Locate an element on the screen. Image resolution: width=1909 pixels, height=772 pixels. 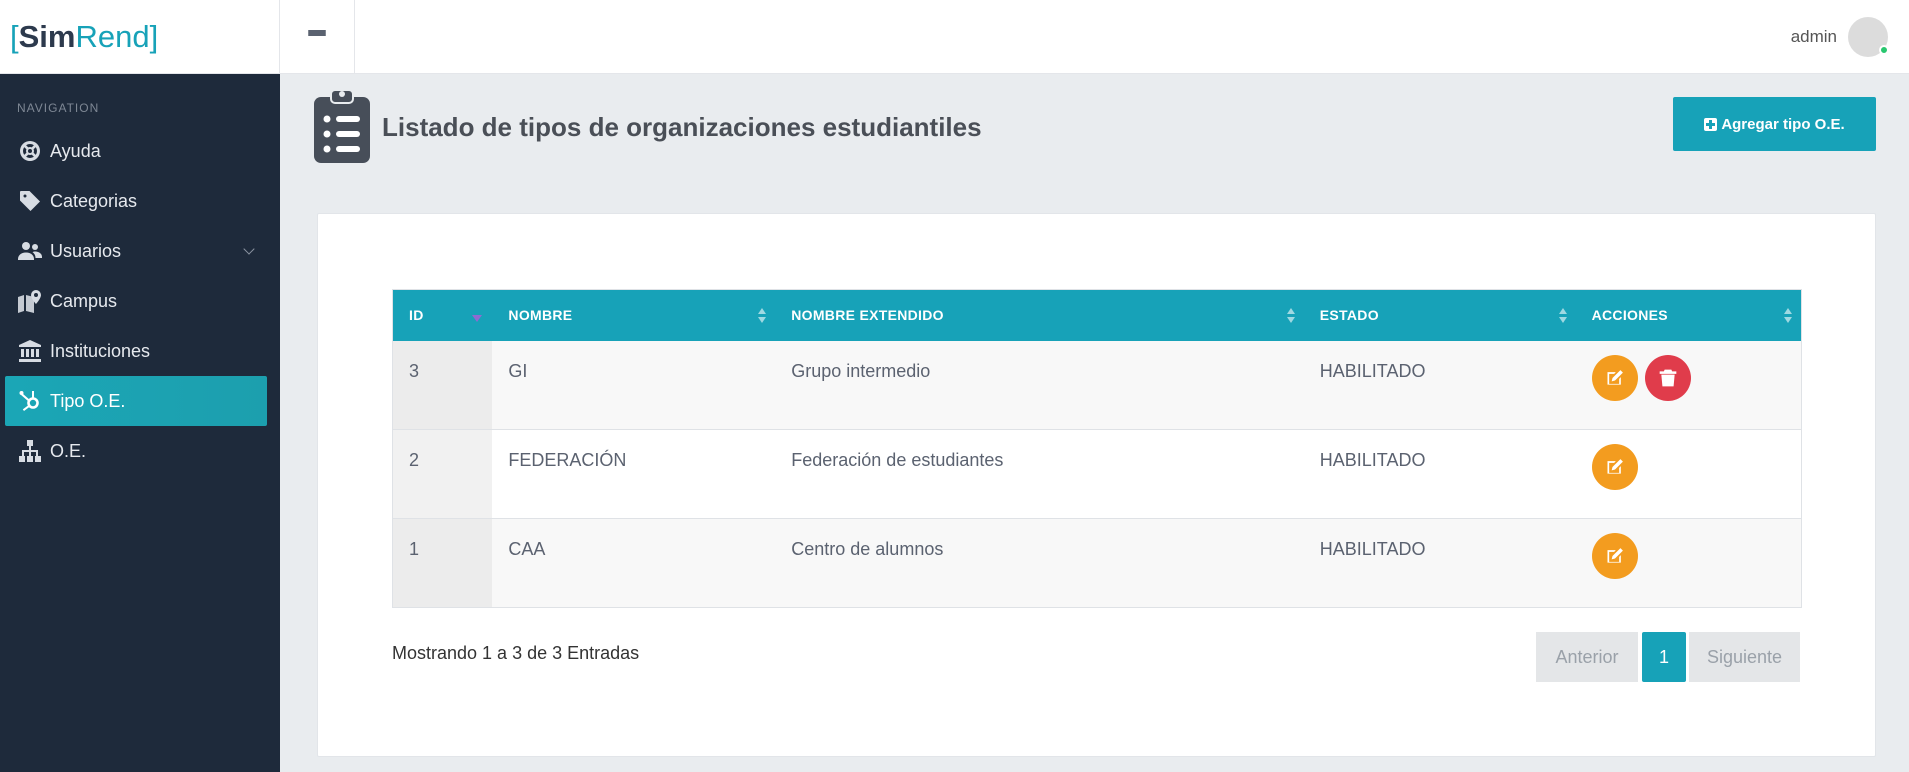
pagination: Anterior 1 Siguiente is located at coordinates (1668, 657).